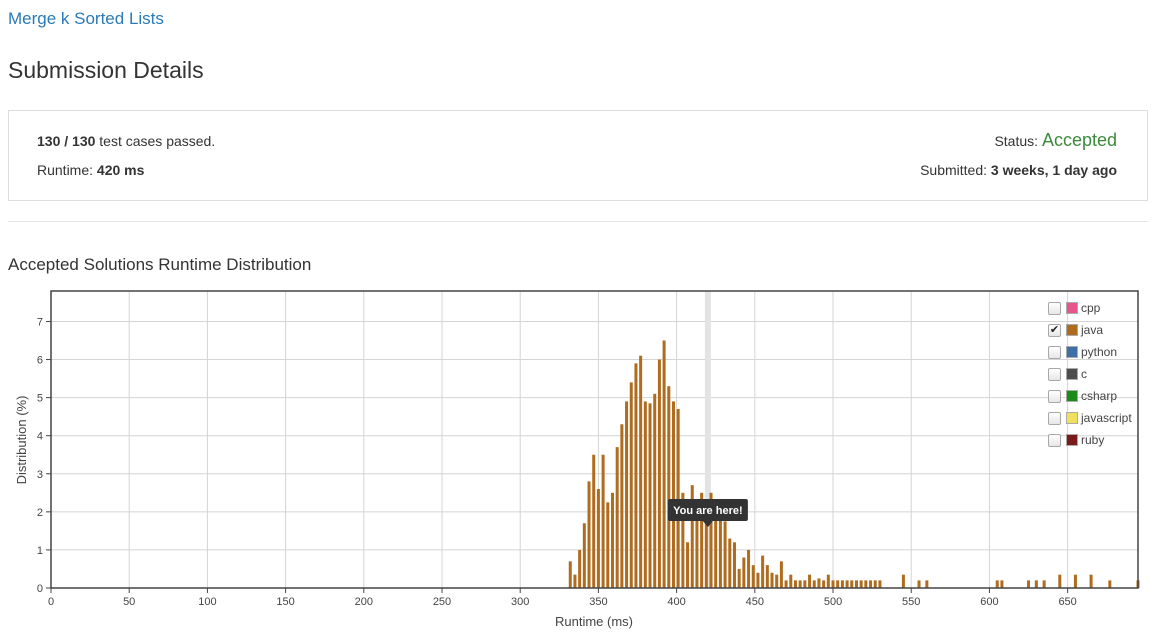  What do you see at coordinates (755, 602) in the screenshot?
I see `x-tick-label: 450` at bounding box center [755, 602].